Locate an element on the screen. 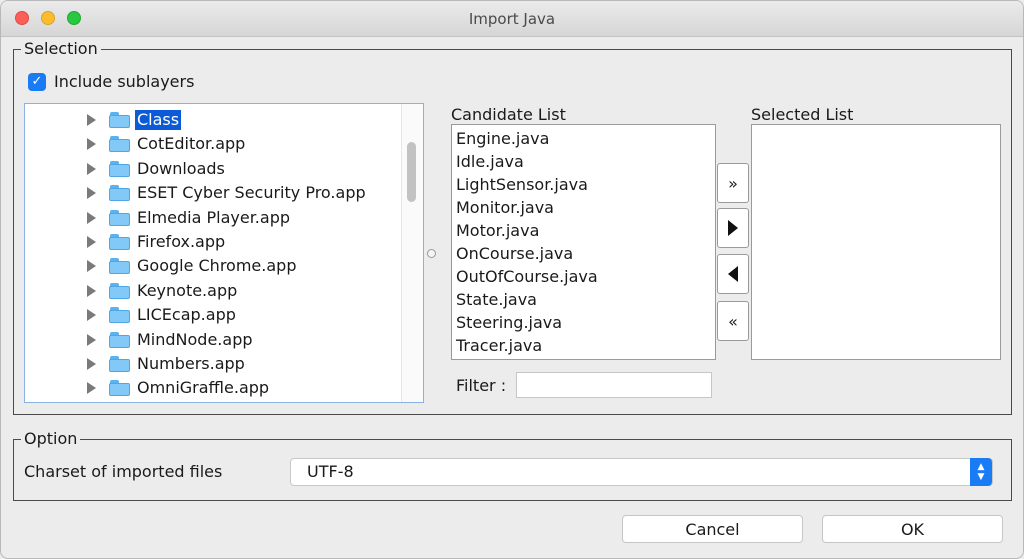 This screenshot has width=1024, height=559. tree-row: MindNode.app is located at coordinates (213, 340).